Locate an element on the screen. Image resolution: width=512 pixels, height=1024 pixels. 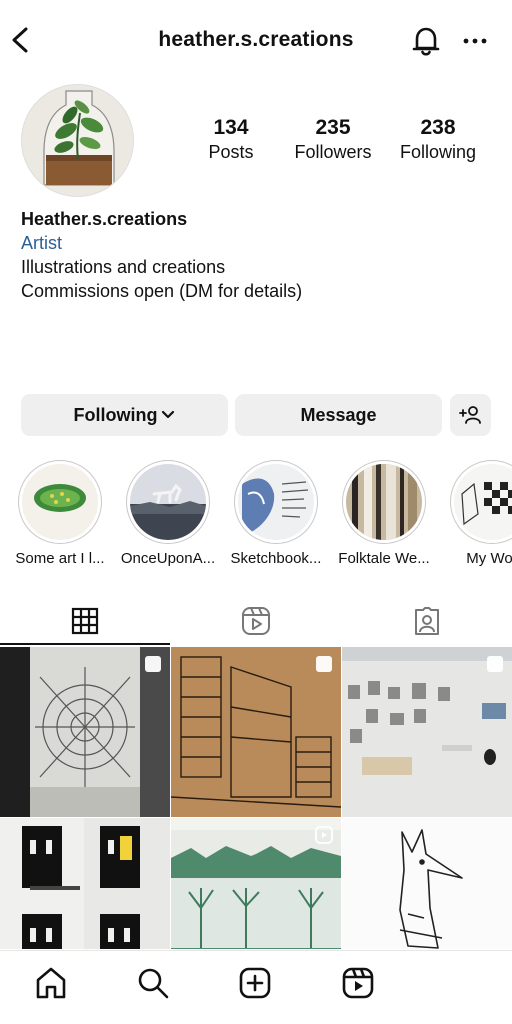
highlight-label: My Wor is located at coordinates (489, 558).